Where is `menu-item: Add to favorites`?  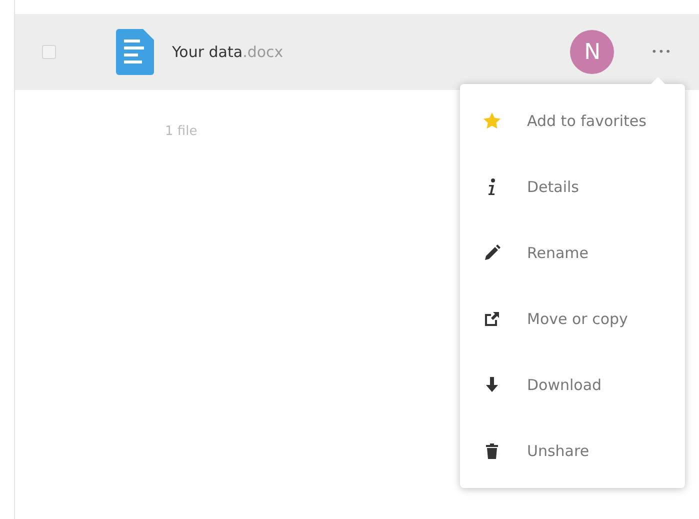
menu-item: Add to favorites is located at coordinates (572, 121).